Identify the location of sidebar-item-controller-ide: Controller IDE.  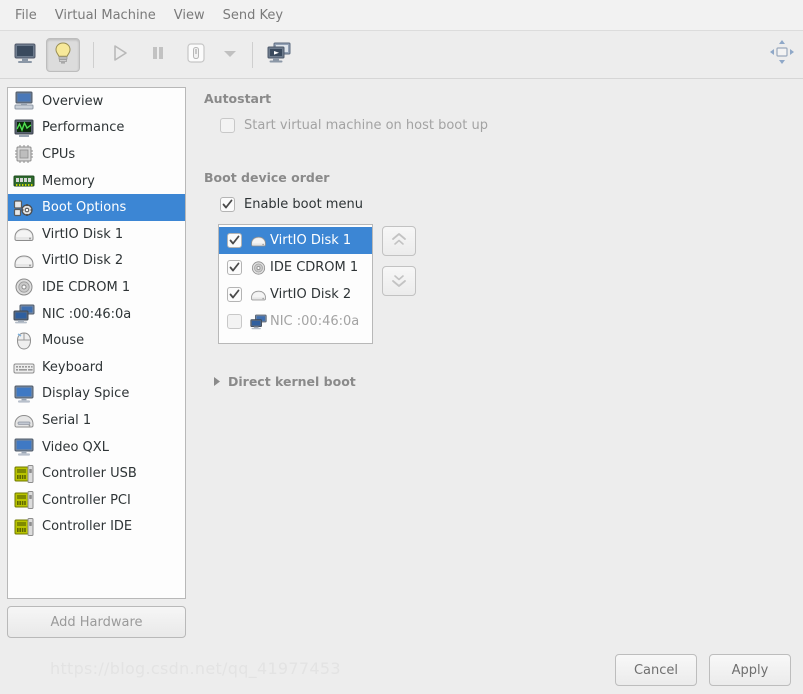
(96, 527).